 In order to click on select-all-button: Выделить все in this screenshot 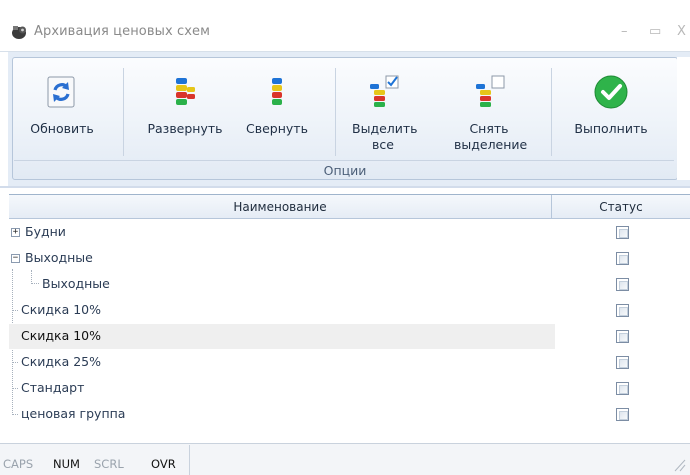, I will do `click(383, 110)`.